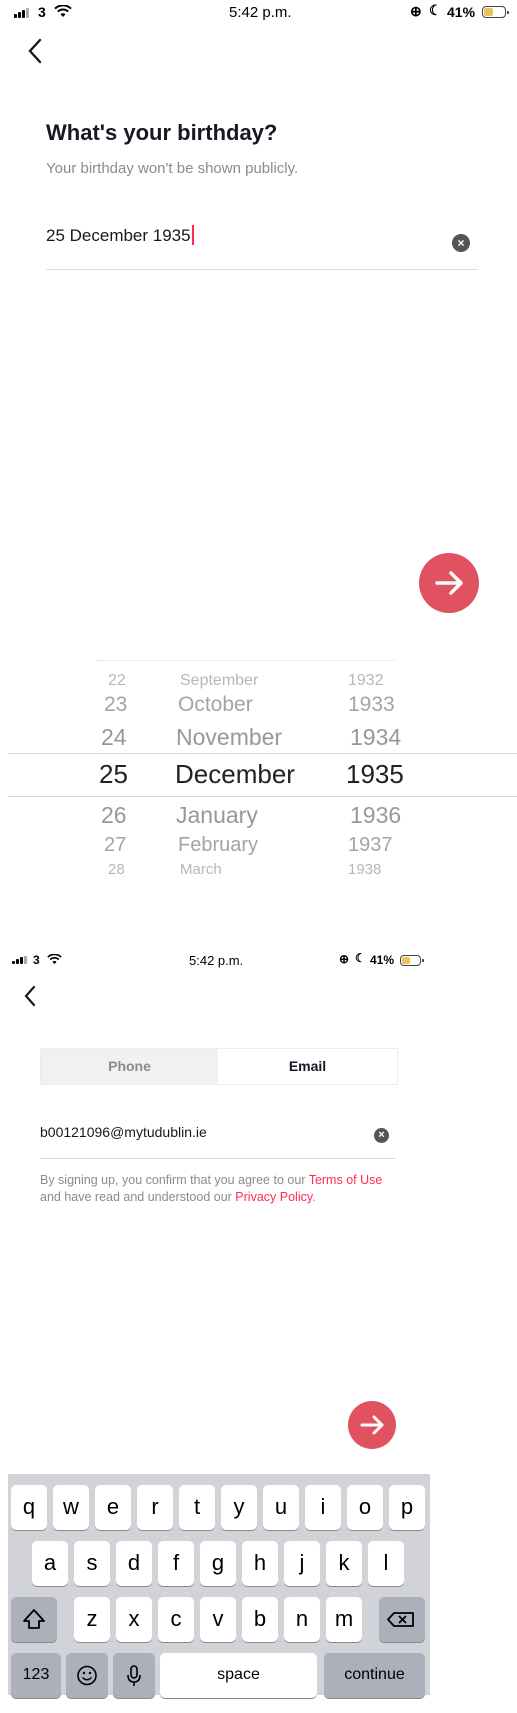 Image resolution: width=517 pixels, height=1713 pixels. I want to click on picker-day: 27, so click(115, 845).